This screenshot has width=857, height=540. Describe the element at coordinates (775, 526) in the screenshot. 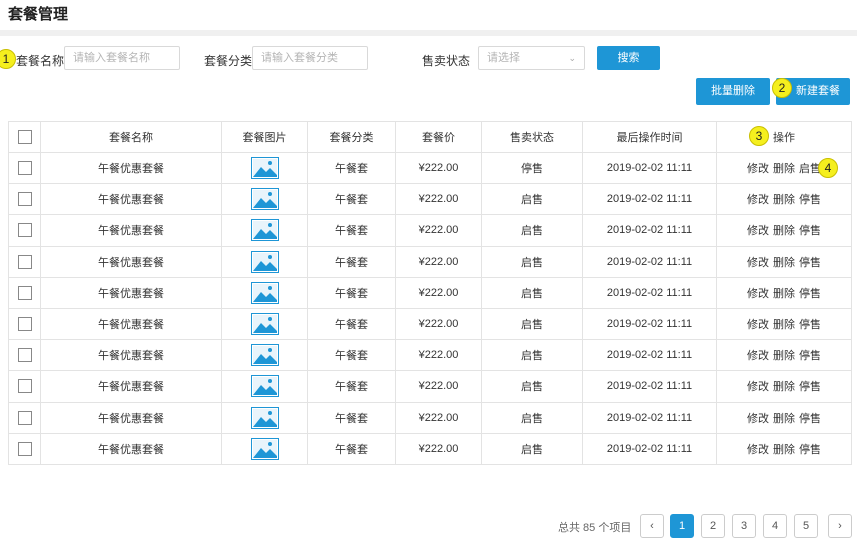

I see `page-button-4: 4` at that location.